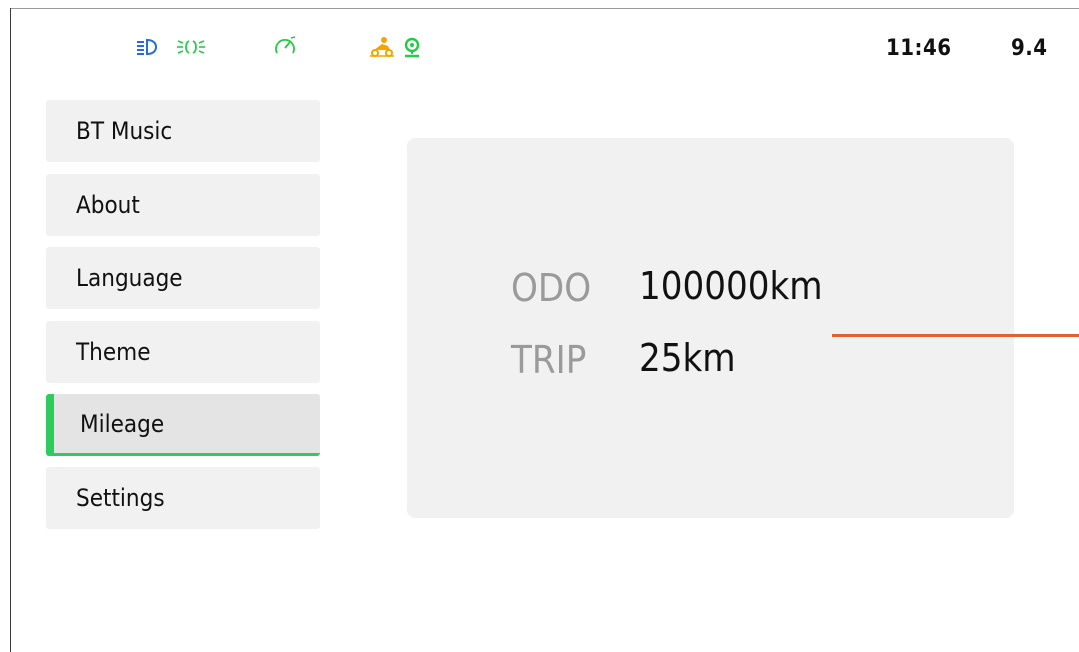  What do you see at coordinates (191, 47) in the screenshot?
I see `parking-light-icon` at bounding box center [191, 47].